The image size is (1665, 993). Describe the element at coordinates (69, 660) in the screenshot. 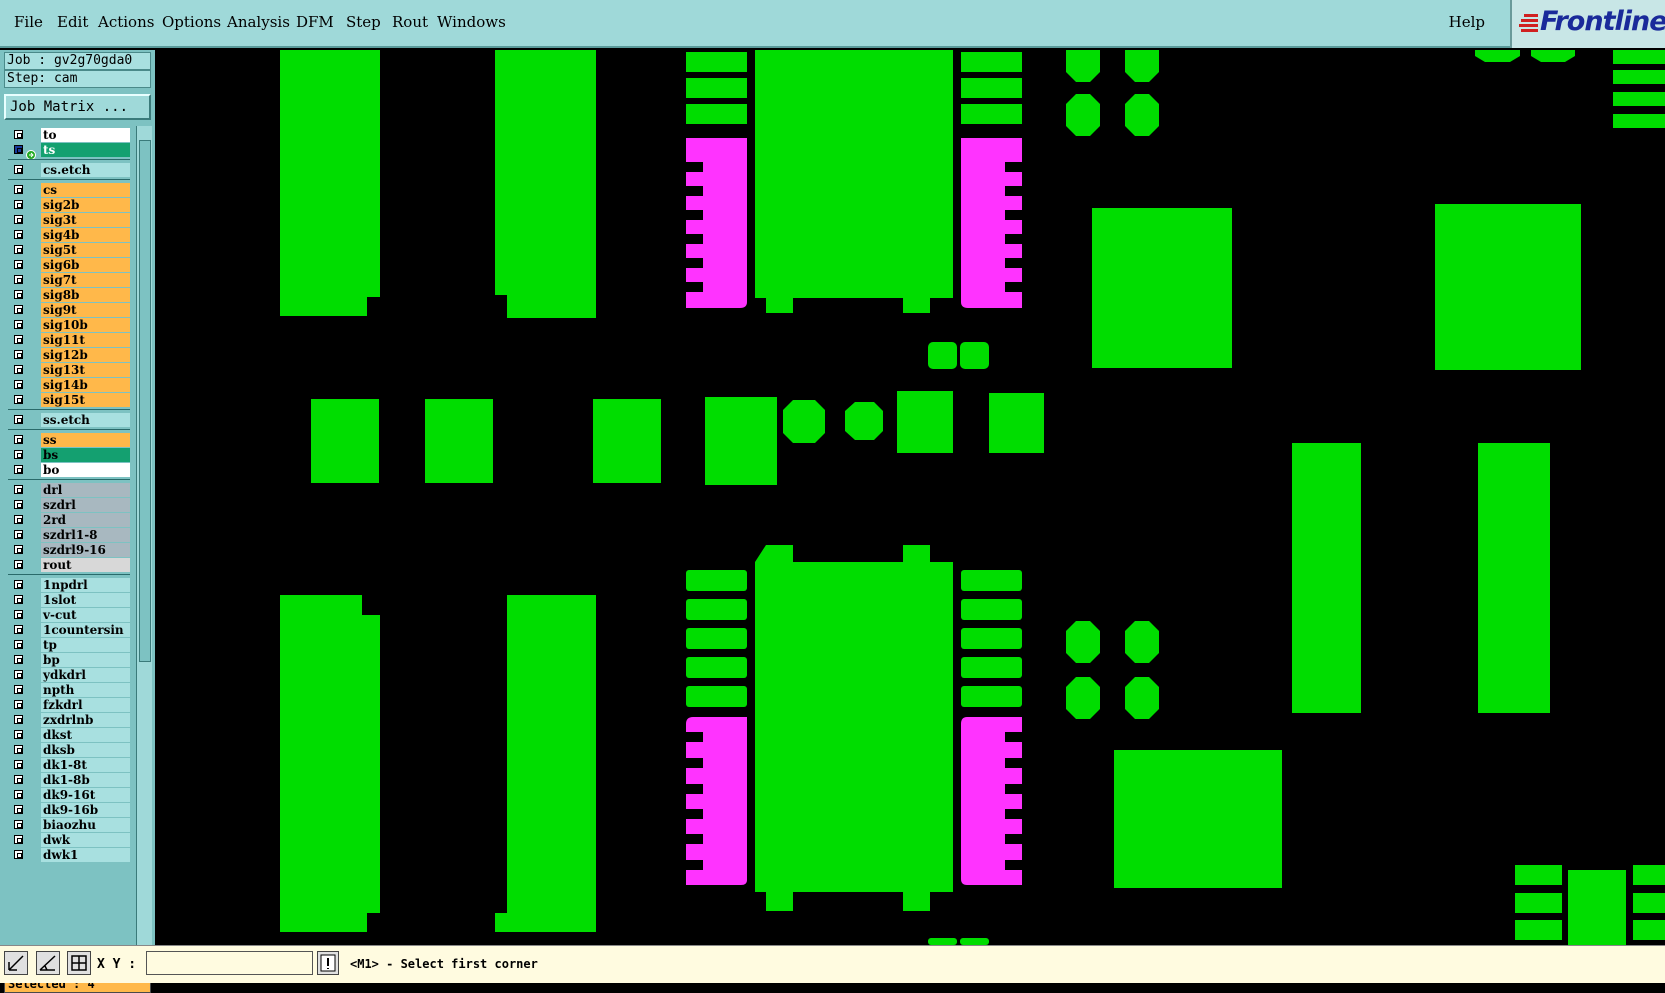

I see `layer-row-bp: bp` at that location.